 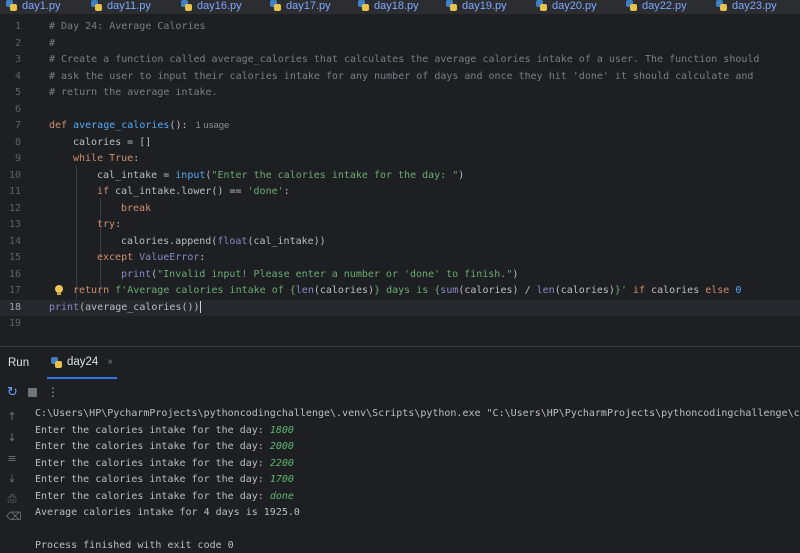 I want to click on close-icon: ×, so click(x=110, y=362).